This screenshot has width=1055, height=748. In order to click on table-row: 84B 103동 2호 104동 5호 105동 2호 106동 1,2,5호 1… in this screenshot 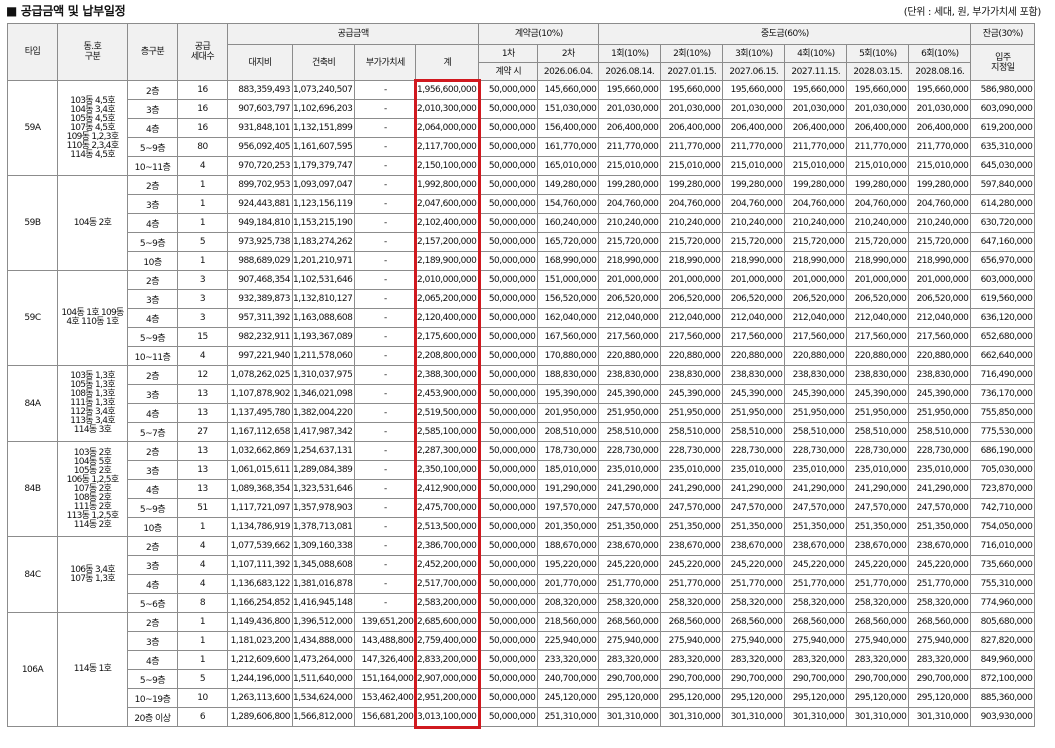, I will do `click(521, 489)`.